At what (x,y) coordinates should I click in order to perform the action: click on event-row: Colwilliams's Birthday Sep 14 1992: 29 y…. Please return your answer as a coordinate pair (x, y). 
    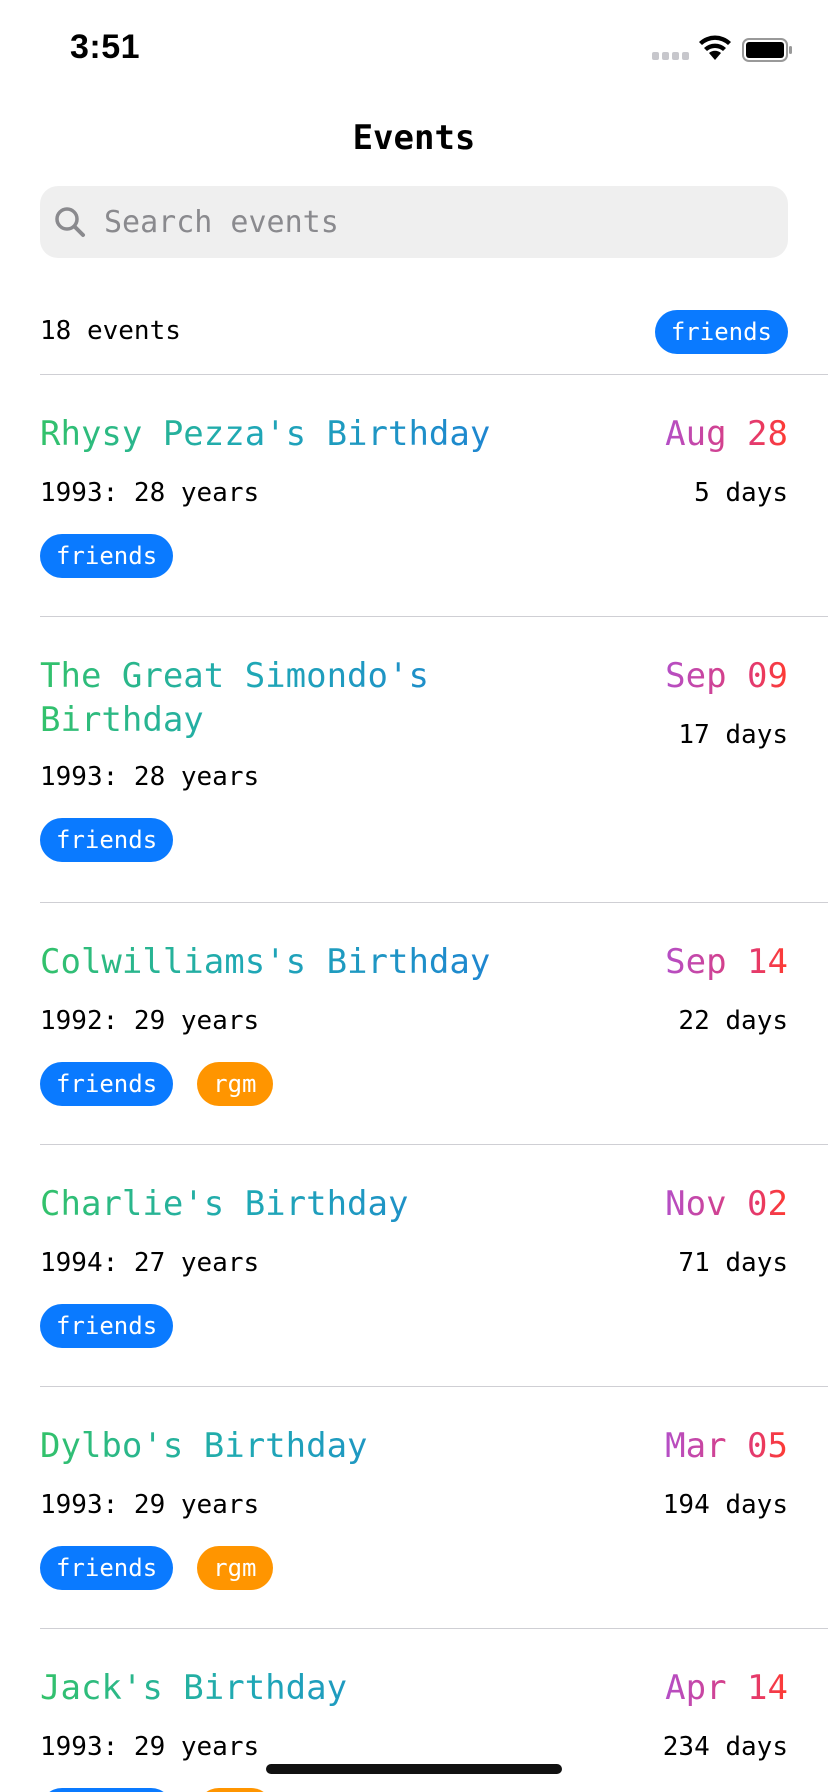
    Looking at the image, I should click on (414, 1025).